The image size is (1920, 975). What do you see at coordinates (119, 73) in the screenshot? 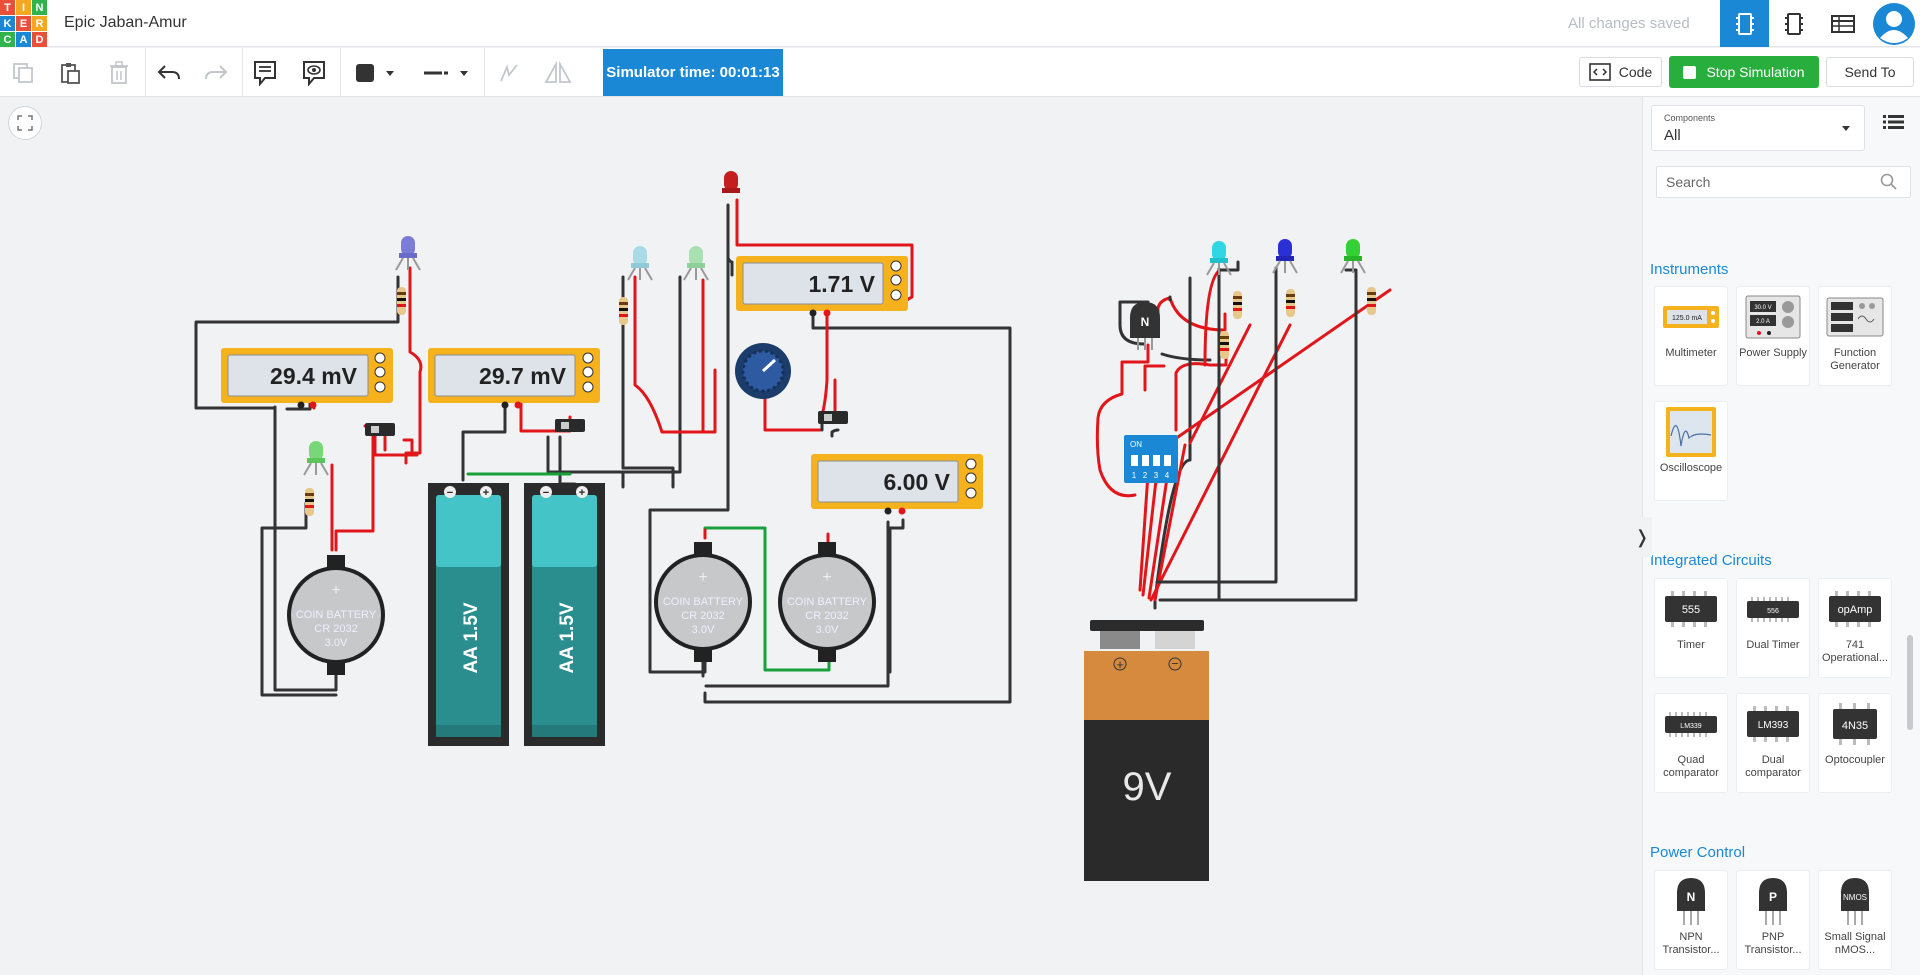
I see `delete-button` at bounding box center [119, 73].